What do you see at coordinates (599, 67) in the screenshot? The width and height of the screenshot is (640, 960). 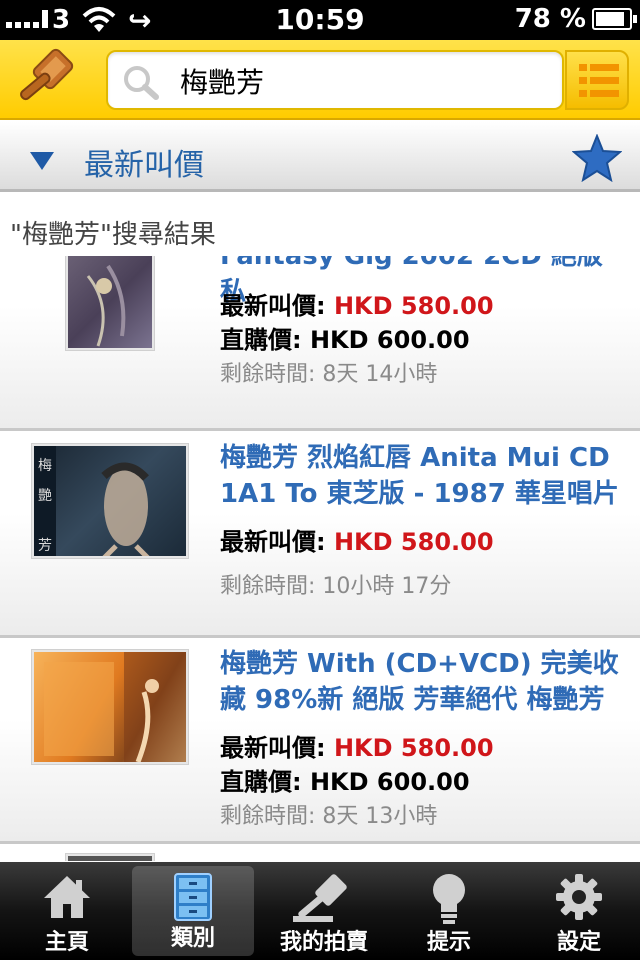 I see `list-icon` at bounding box center [599, 67].